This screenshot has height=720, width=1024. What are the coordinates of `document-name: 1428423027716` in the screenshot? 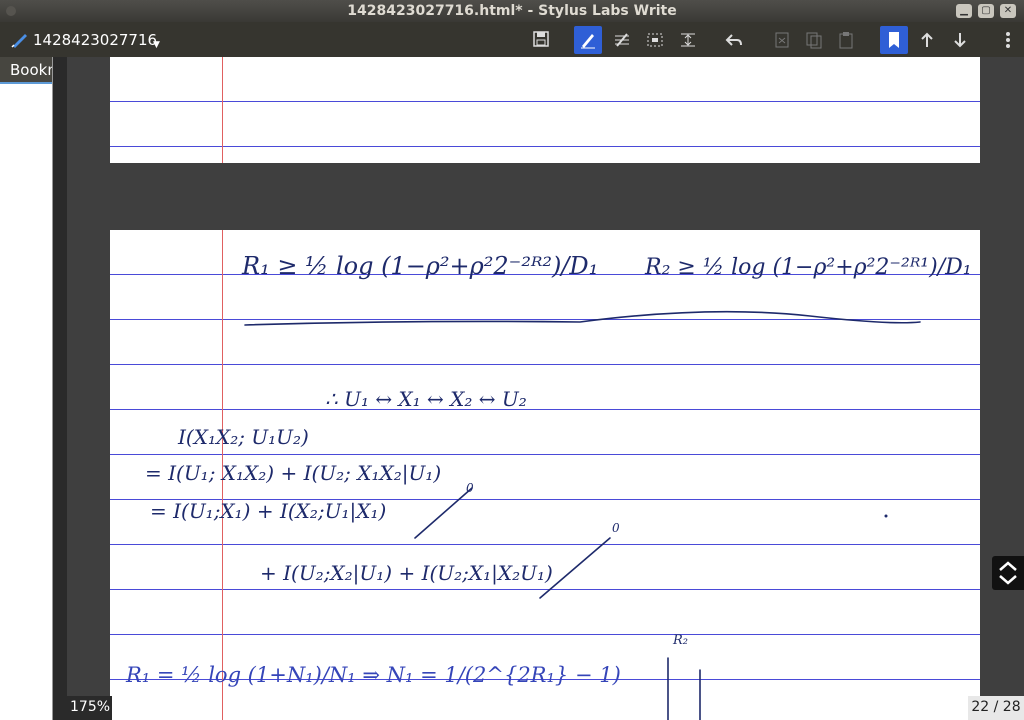 It's located at (95, 40).